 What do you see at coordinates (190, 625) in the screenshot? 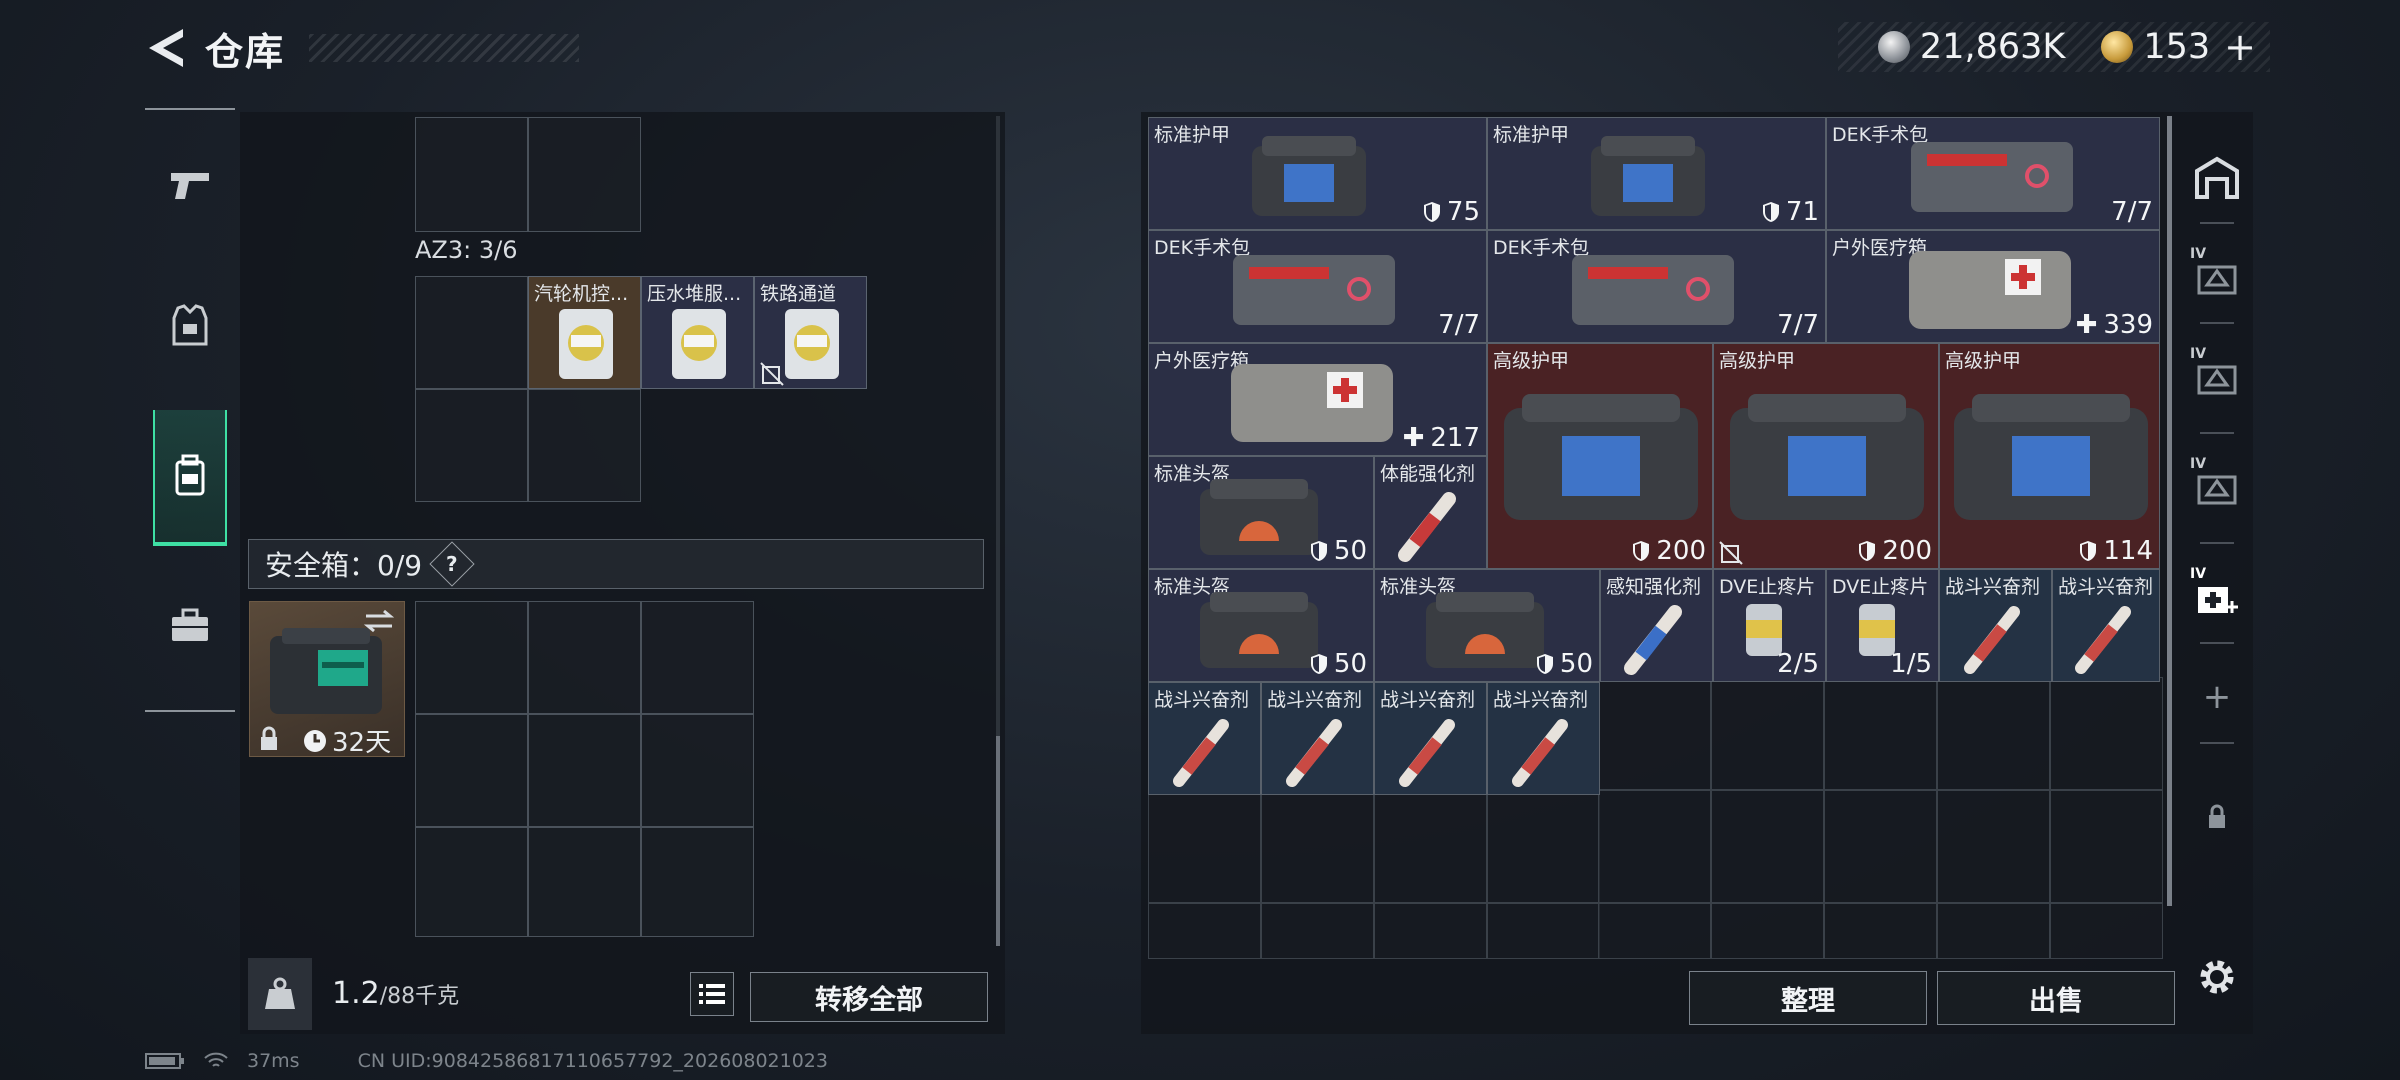
I see `toolbox-tab` at bounding box center [190, 625].